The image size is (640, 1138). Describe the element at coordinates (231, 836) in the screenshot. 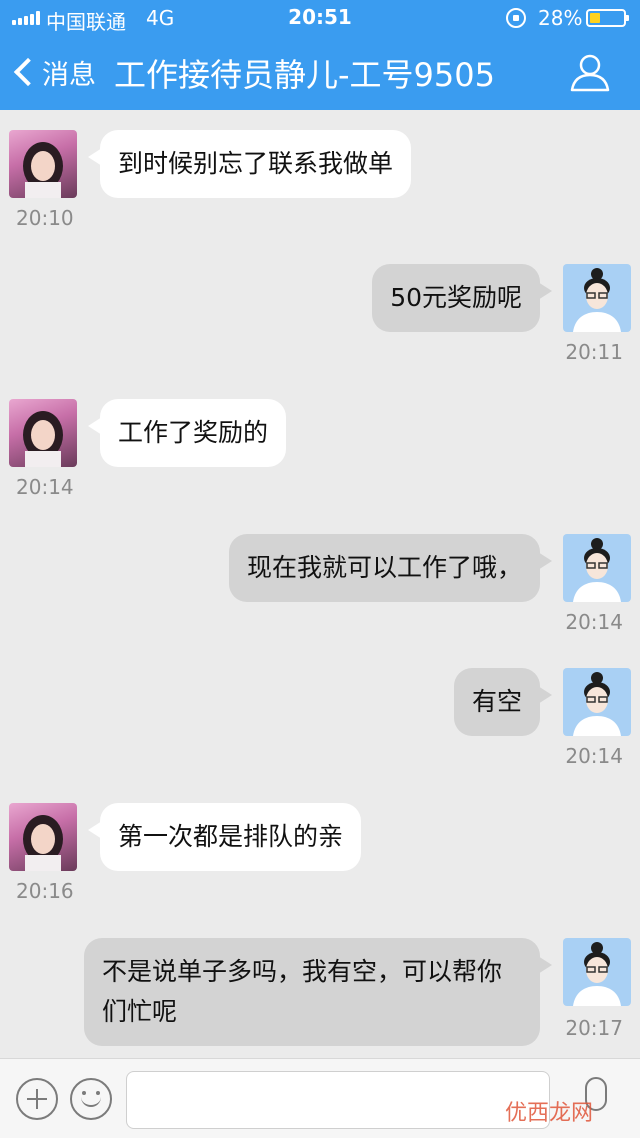

I see `message-text: 第一次都是排队的亲` at that location.